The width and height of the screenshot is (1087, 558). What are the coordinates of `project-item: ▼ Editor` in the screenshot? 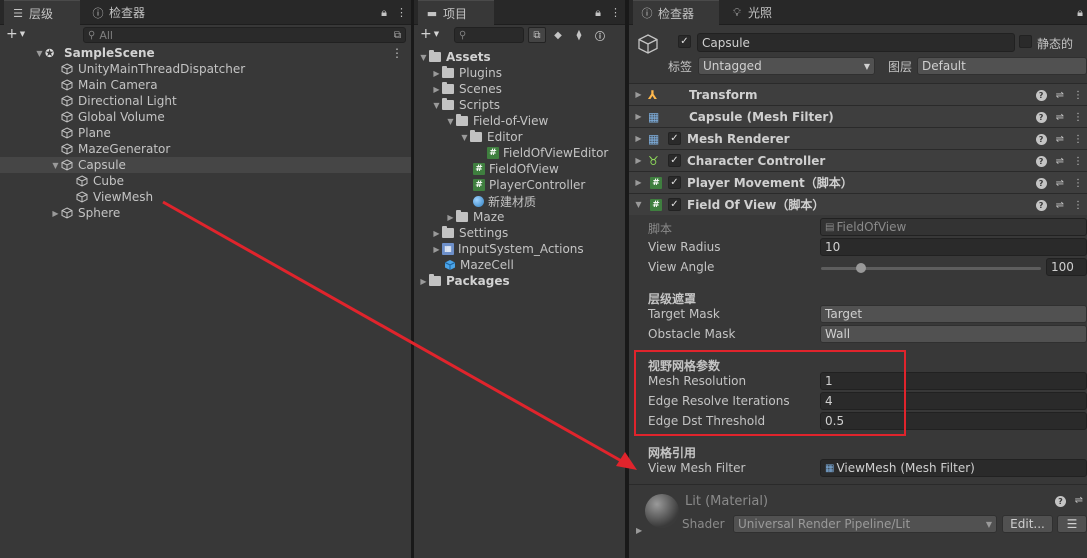 It's located at (519, 137).